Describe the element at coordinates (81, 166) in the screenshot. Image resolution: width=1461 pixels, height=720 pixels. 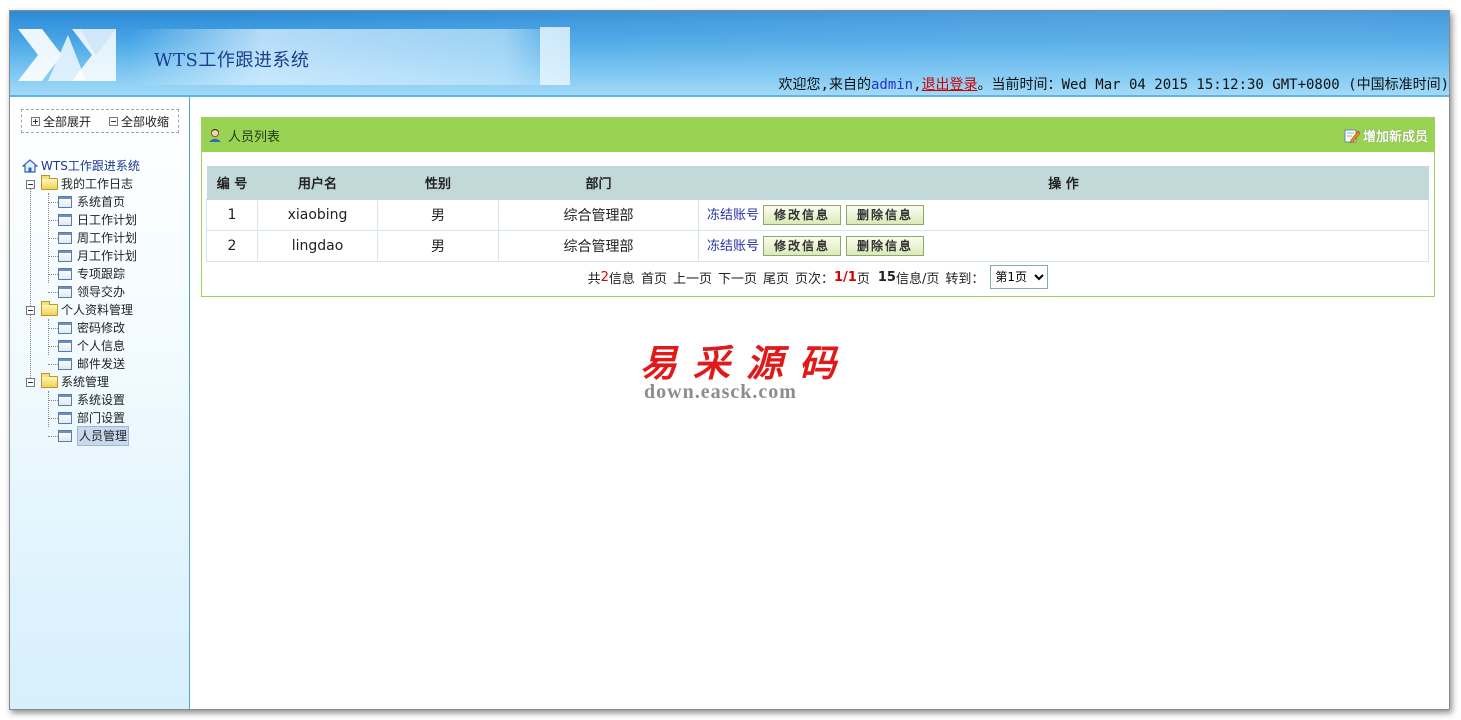
I see `tree-root: WTS工作跟进系统` at that location.